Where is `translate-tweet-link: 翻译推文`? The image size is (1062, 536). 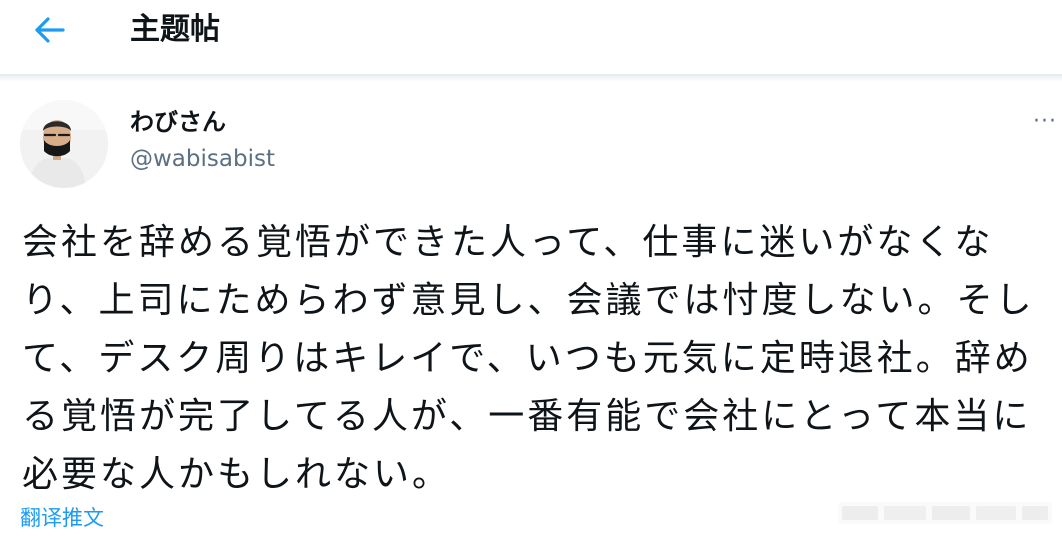
translate-tweet-link: 翻译推文 is located at coordinates (62, 518).